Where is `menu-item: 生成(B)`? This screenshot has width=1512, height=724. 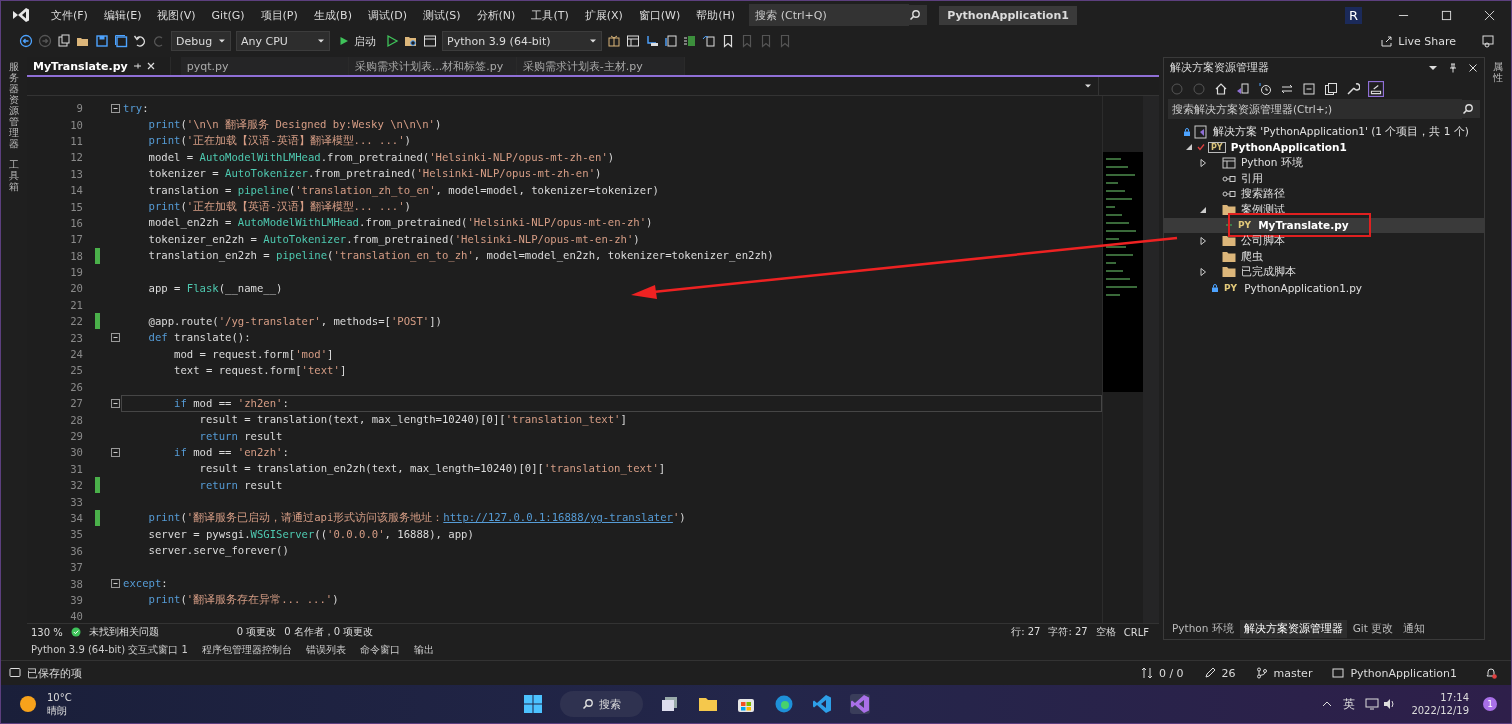
menu-item: 生成(B) is located at coordinates (332, 15).